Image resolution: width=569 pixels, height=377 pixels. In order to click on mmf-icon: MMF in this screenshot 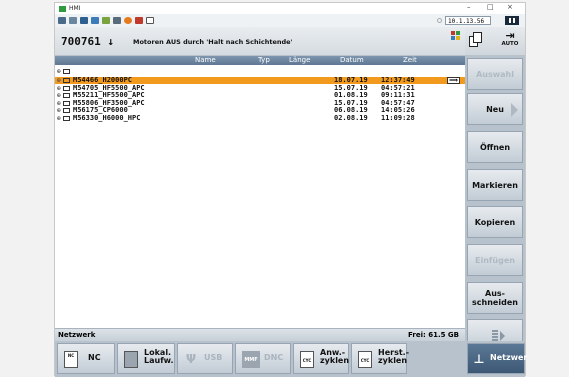, I will do `click(251, 359)`.